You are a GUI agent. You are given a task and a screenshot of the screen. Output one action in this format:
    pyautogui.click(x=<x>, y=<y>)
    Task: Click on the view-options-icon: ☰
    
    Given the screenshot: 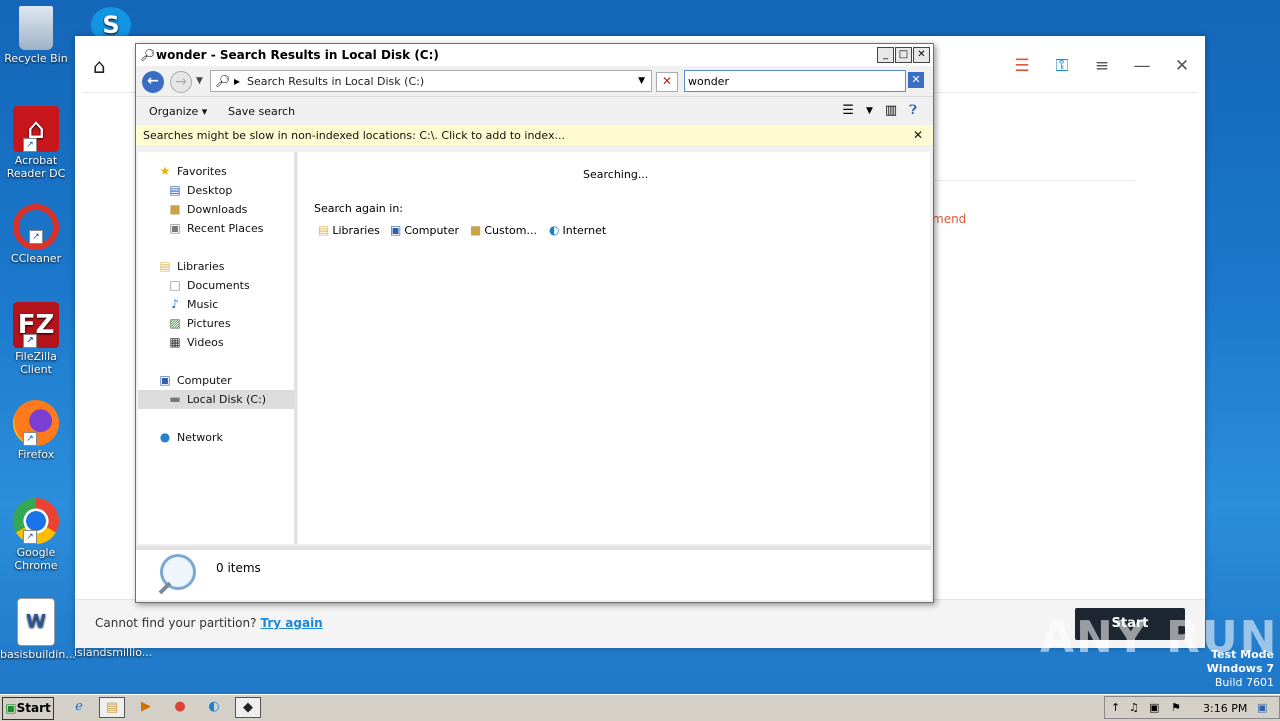 What is the action you would take?
    pyautogui.click(x=848, y=111)
    